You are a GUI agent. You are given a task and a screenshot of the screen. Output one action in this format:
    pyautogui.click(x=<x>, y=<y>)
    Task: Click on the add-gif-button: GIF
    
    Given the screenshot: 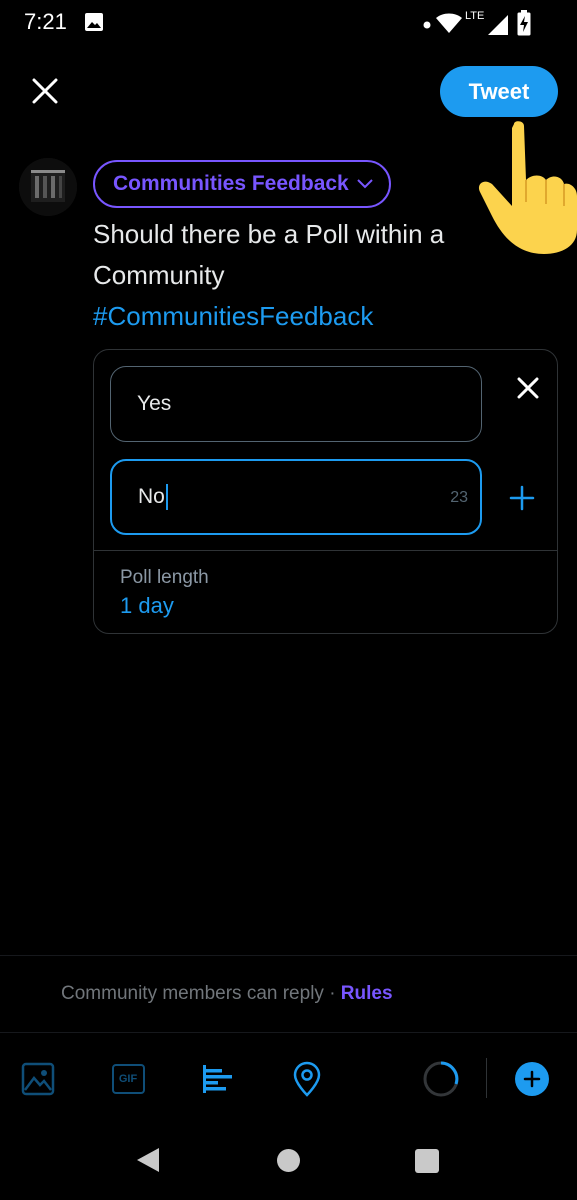 What is the action you would take?
    pyautogui.click(x=128, y=1079)
    